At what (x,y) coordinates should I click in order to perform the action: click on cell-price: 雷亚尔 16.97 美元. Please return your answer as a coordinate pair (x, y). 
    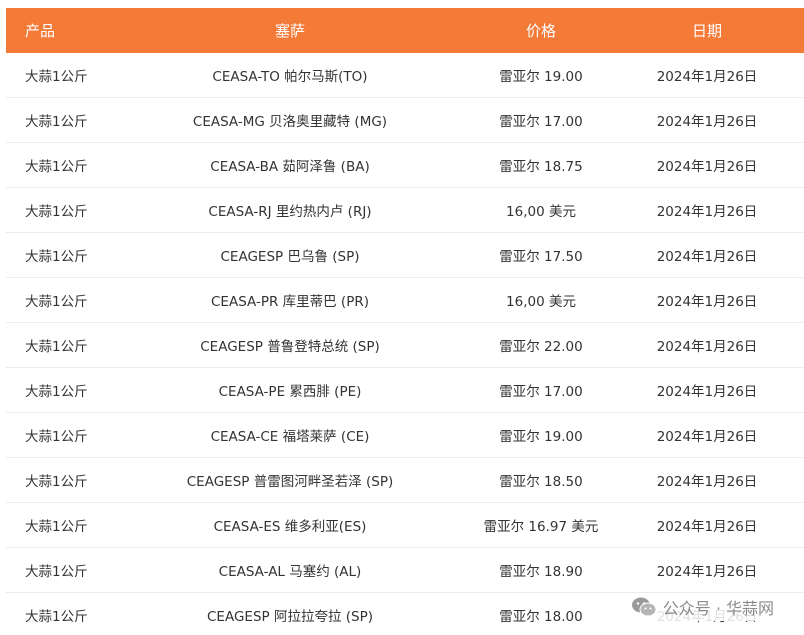
    Looking at the image, I should click on (541, 525).